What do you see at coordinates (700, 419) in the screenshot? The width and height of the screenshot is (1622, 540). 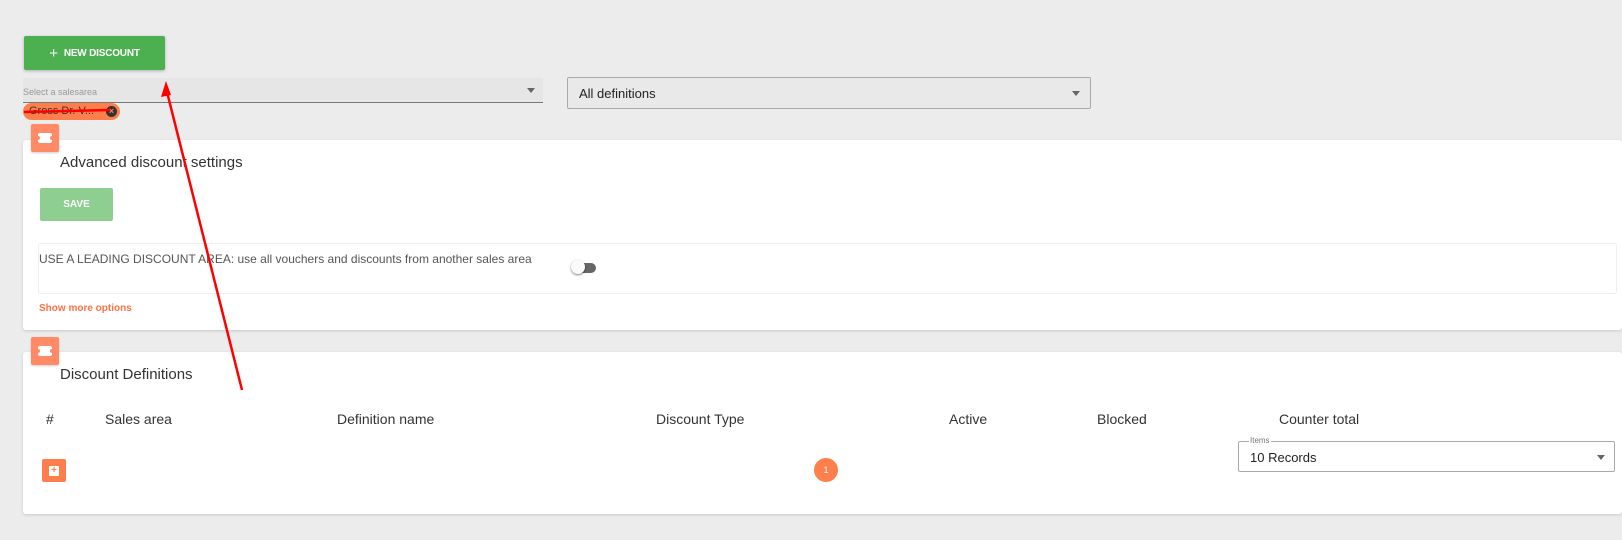 I see `column-header-discount-type: Discount Type` at bounding box center [700, 419].